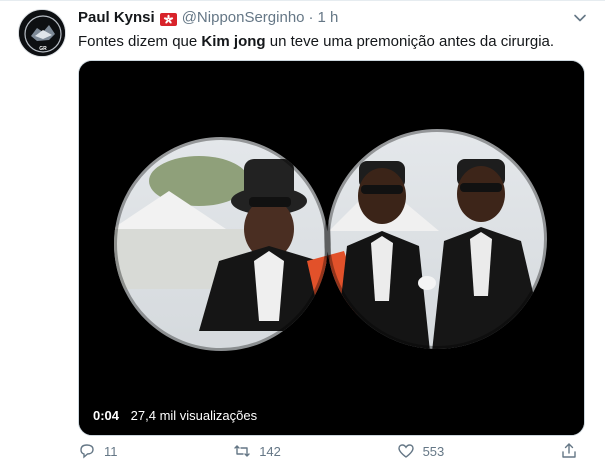  What do you see at coordinates (194, 415) in the screenshot?
I see `video-views: 27,4 mil visualizações` at bounding box center [194, 415].